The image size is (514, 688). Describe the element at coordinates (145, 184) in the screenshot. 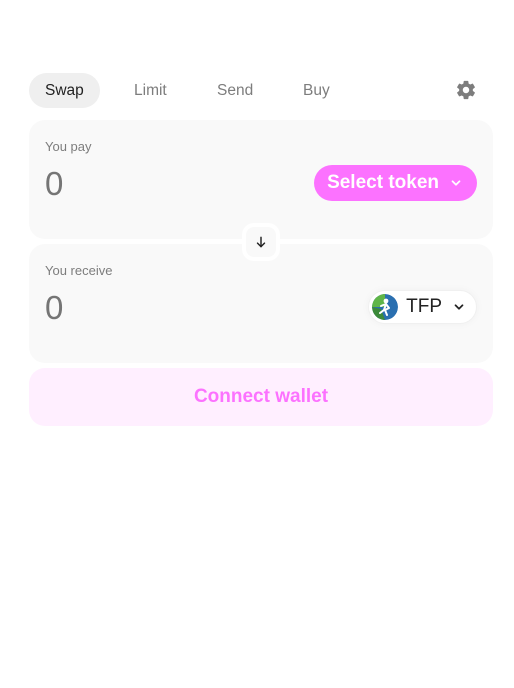

I see `pay-amount-input` at that location.